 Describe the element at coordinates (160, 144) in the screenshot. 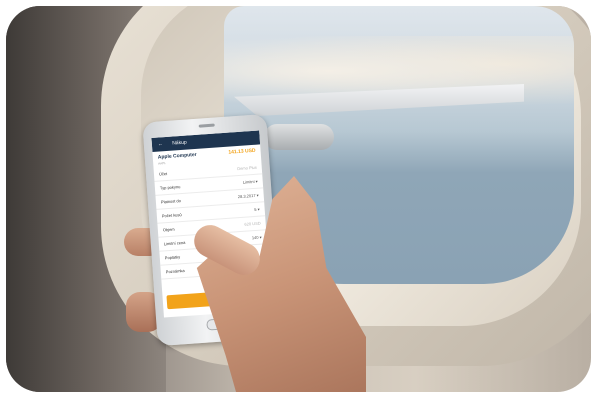

I see `arrow-left-icon: ←` at that location.